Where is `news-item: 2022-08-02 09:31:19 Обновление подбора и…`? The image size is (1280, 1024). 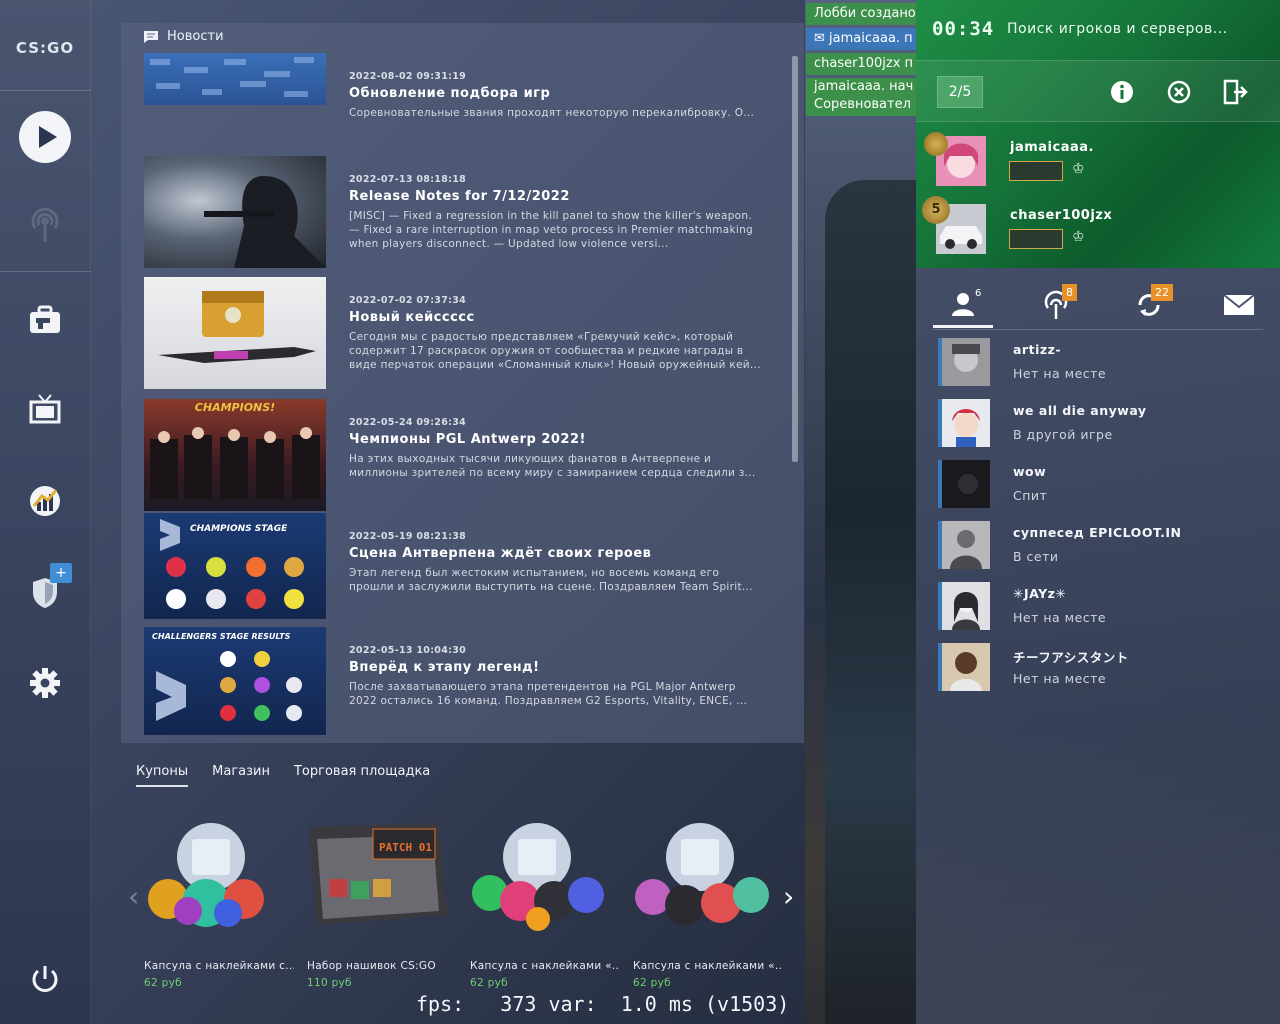
news-item: 2022-08-02 09:31:19 Обновление подбора и… is located at coordinates (464, 110).